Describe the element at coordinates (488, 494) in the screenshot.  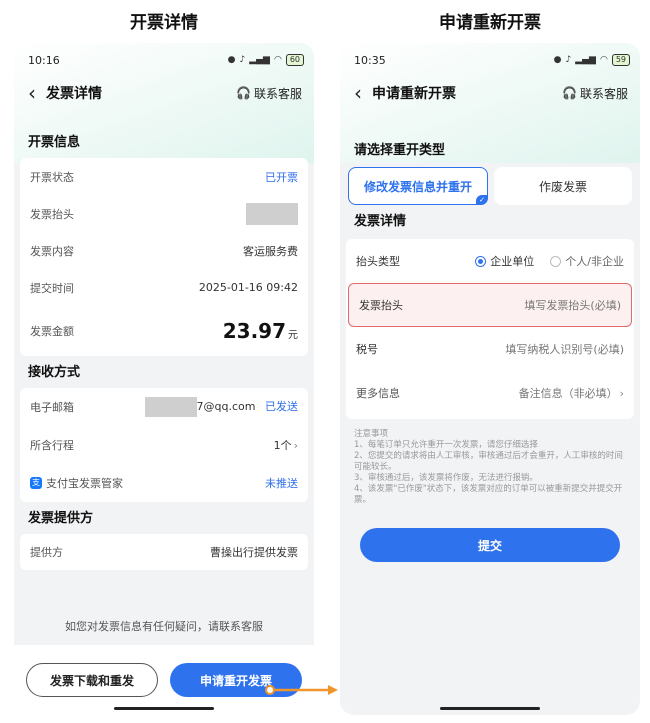
I see `notice-item: 4、该发票"已作废"状态下，该发票对应的订单可以被重新提交并提交开票。` at that location.